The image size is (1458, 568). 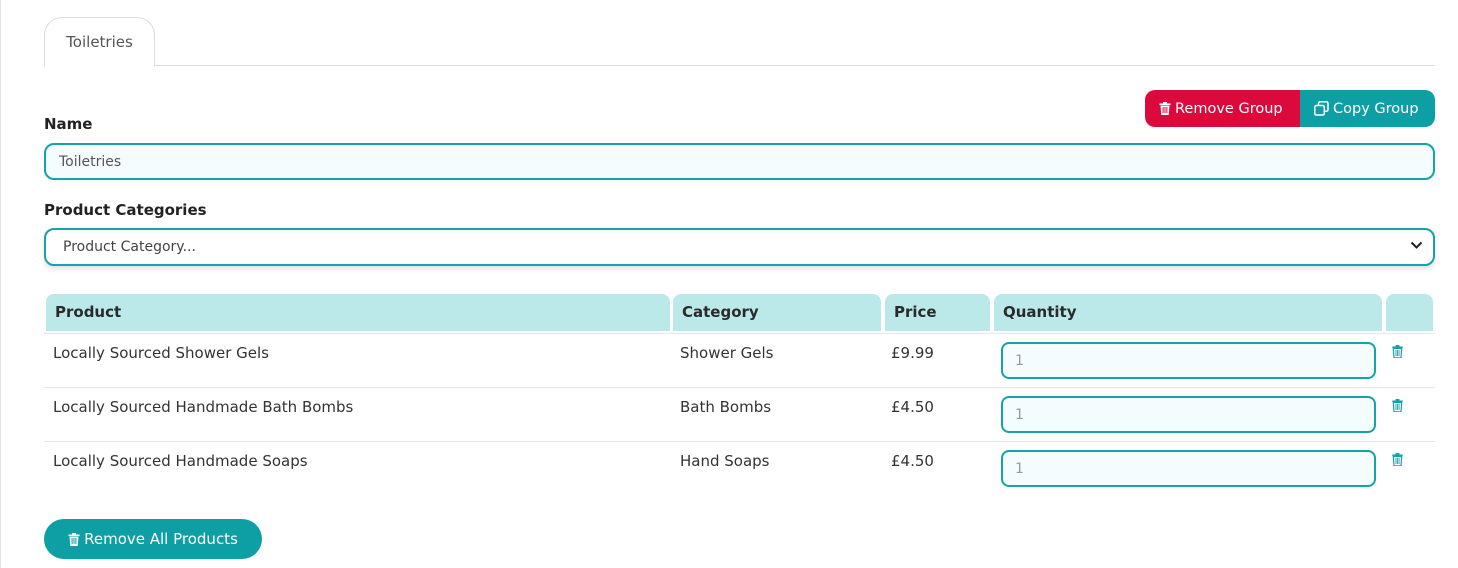 I want to click on table-header: Product Category Price Quantity, so click(x=739, y=312).